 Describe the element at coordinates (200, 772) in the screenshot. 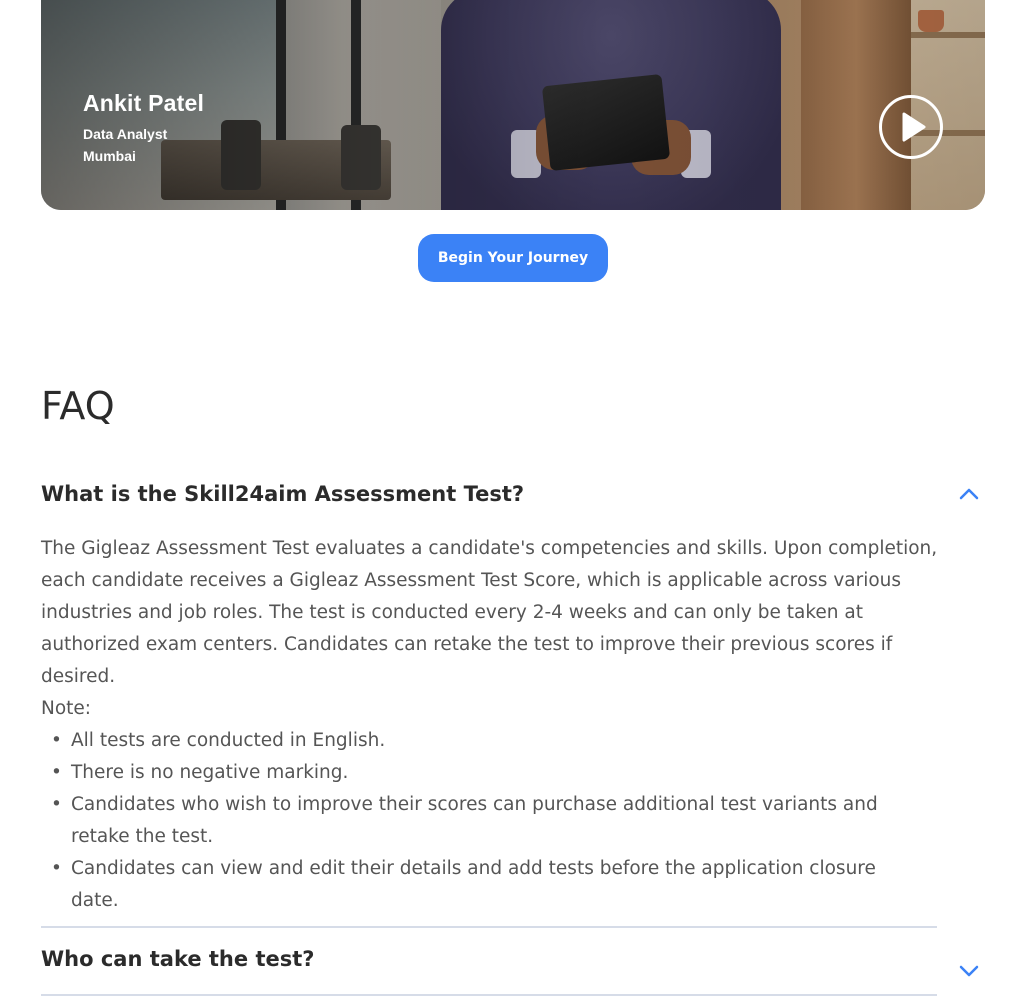

I see `list-item: • There is no negative marking.` at that location.